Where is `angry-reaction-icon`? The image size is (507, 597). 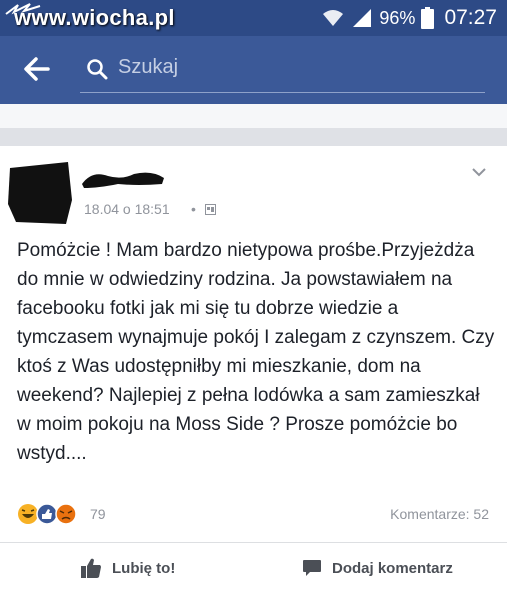
angry-reaction-icon is located at coordinates (66, 514).